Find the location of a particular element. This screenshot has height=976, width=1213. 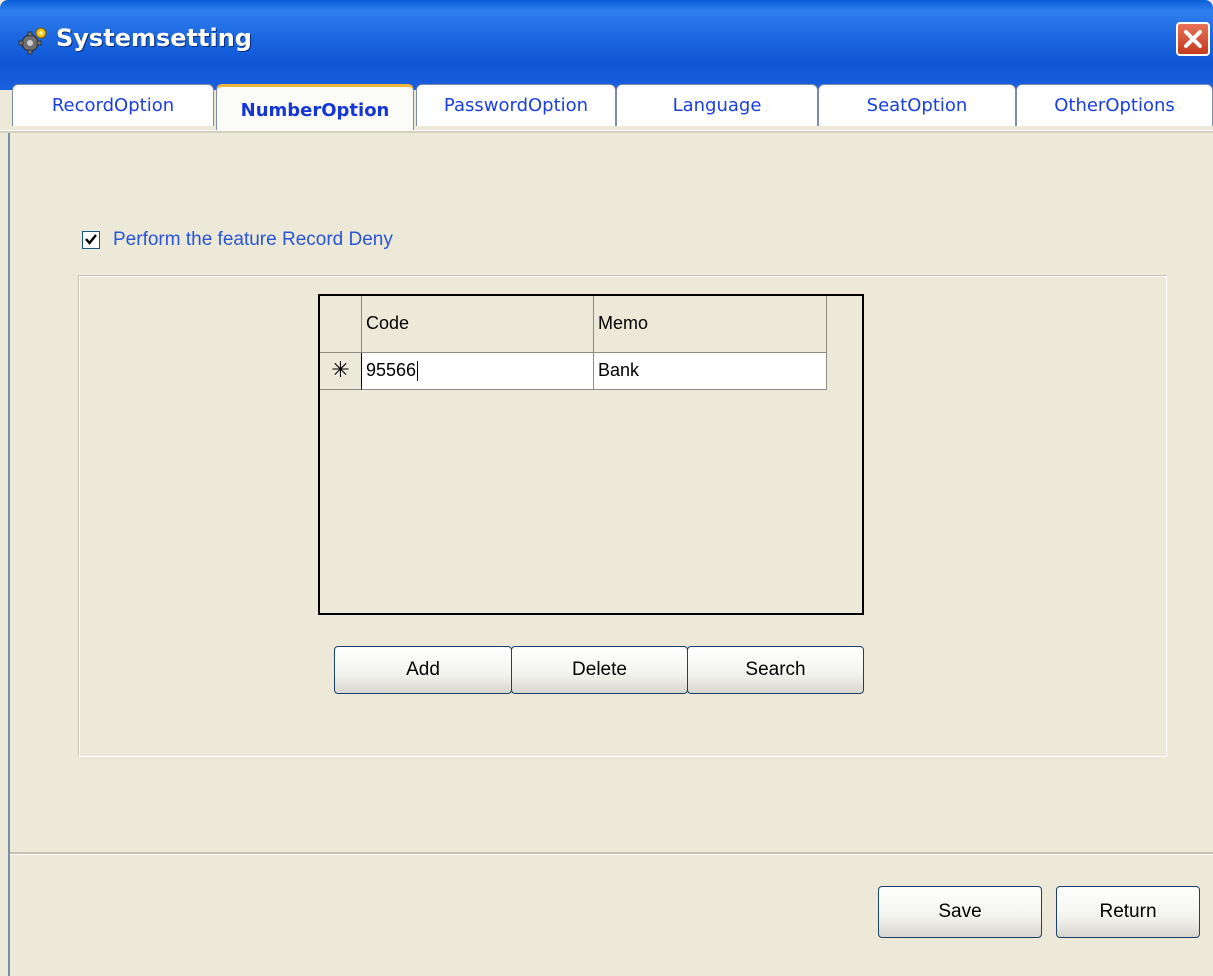

checkmark-icon is located at coordinates (91, 239).